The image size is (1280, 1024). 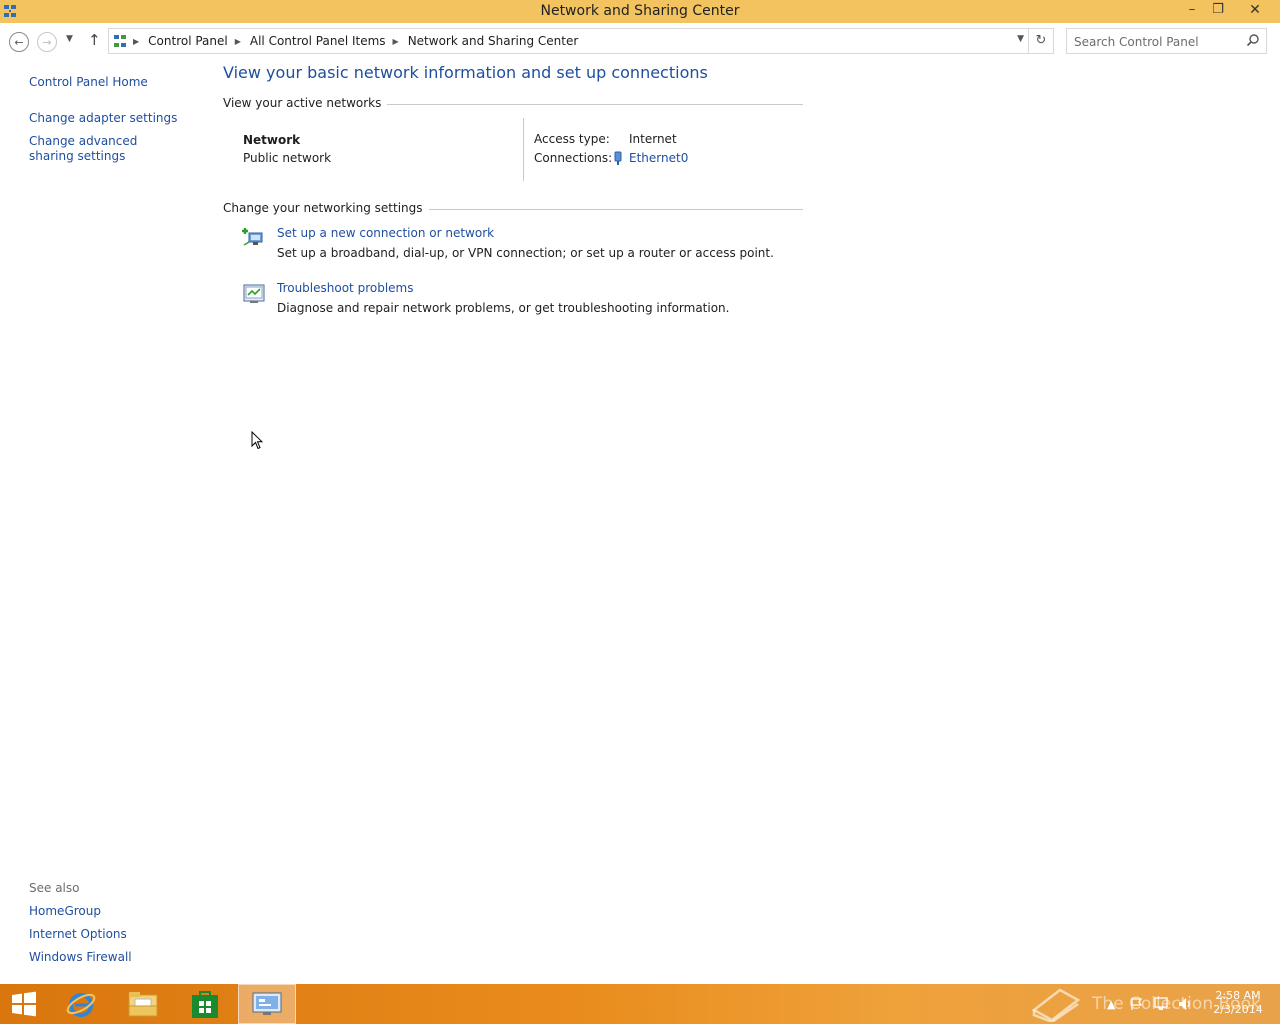 I want to click on chevron-down-icon: ▼, so click(x=1020, y=39).